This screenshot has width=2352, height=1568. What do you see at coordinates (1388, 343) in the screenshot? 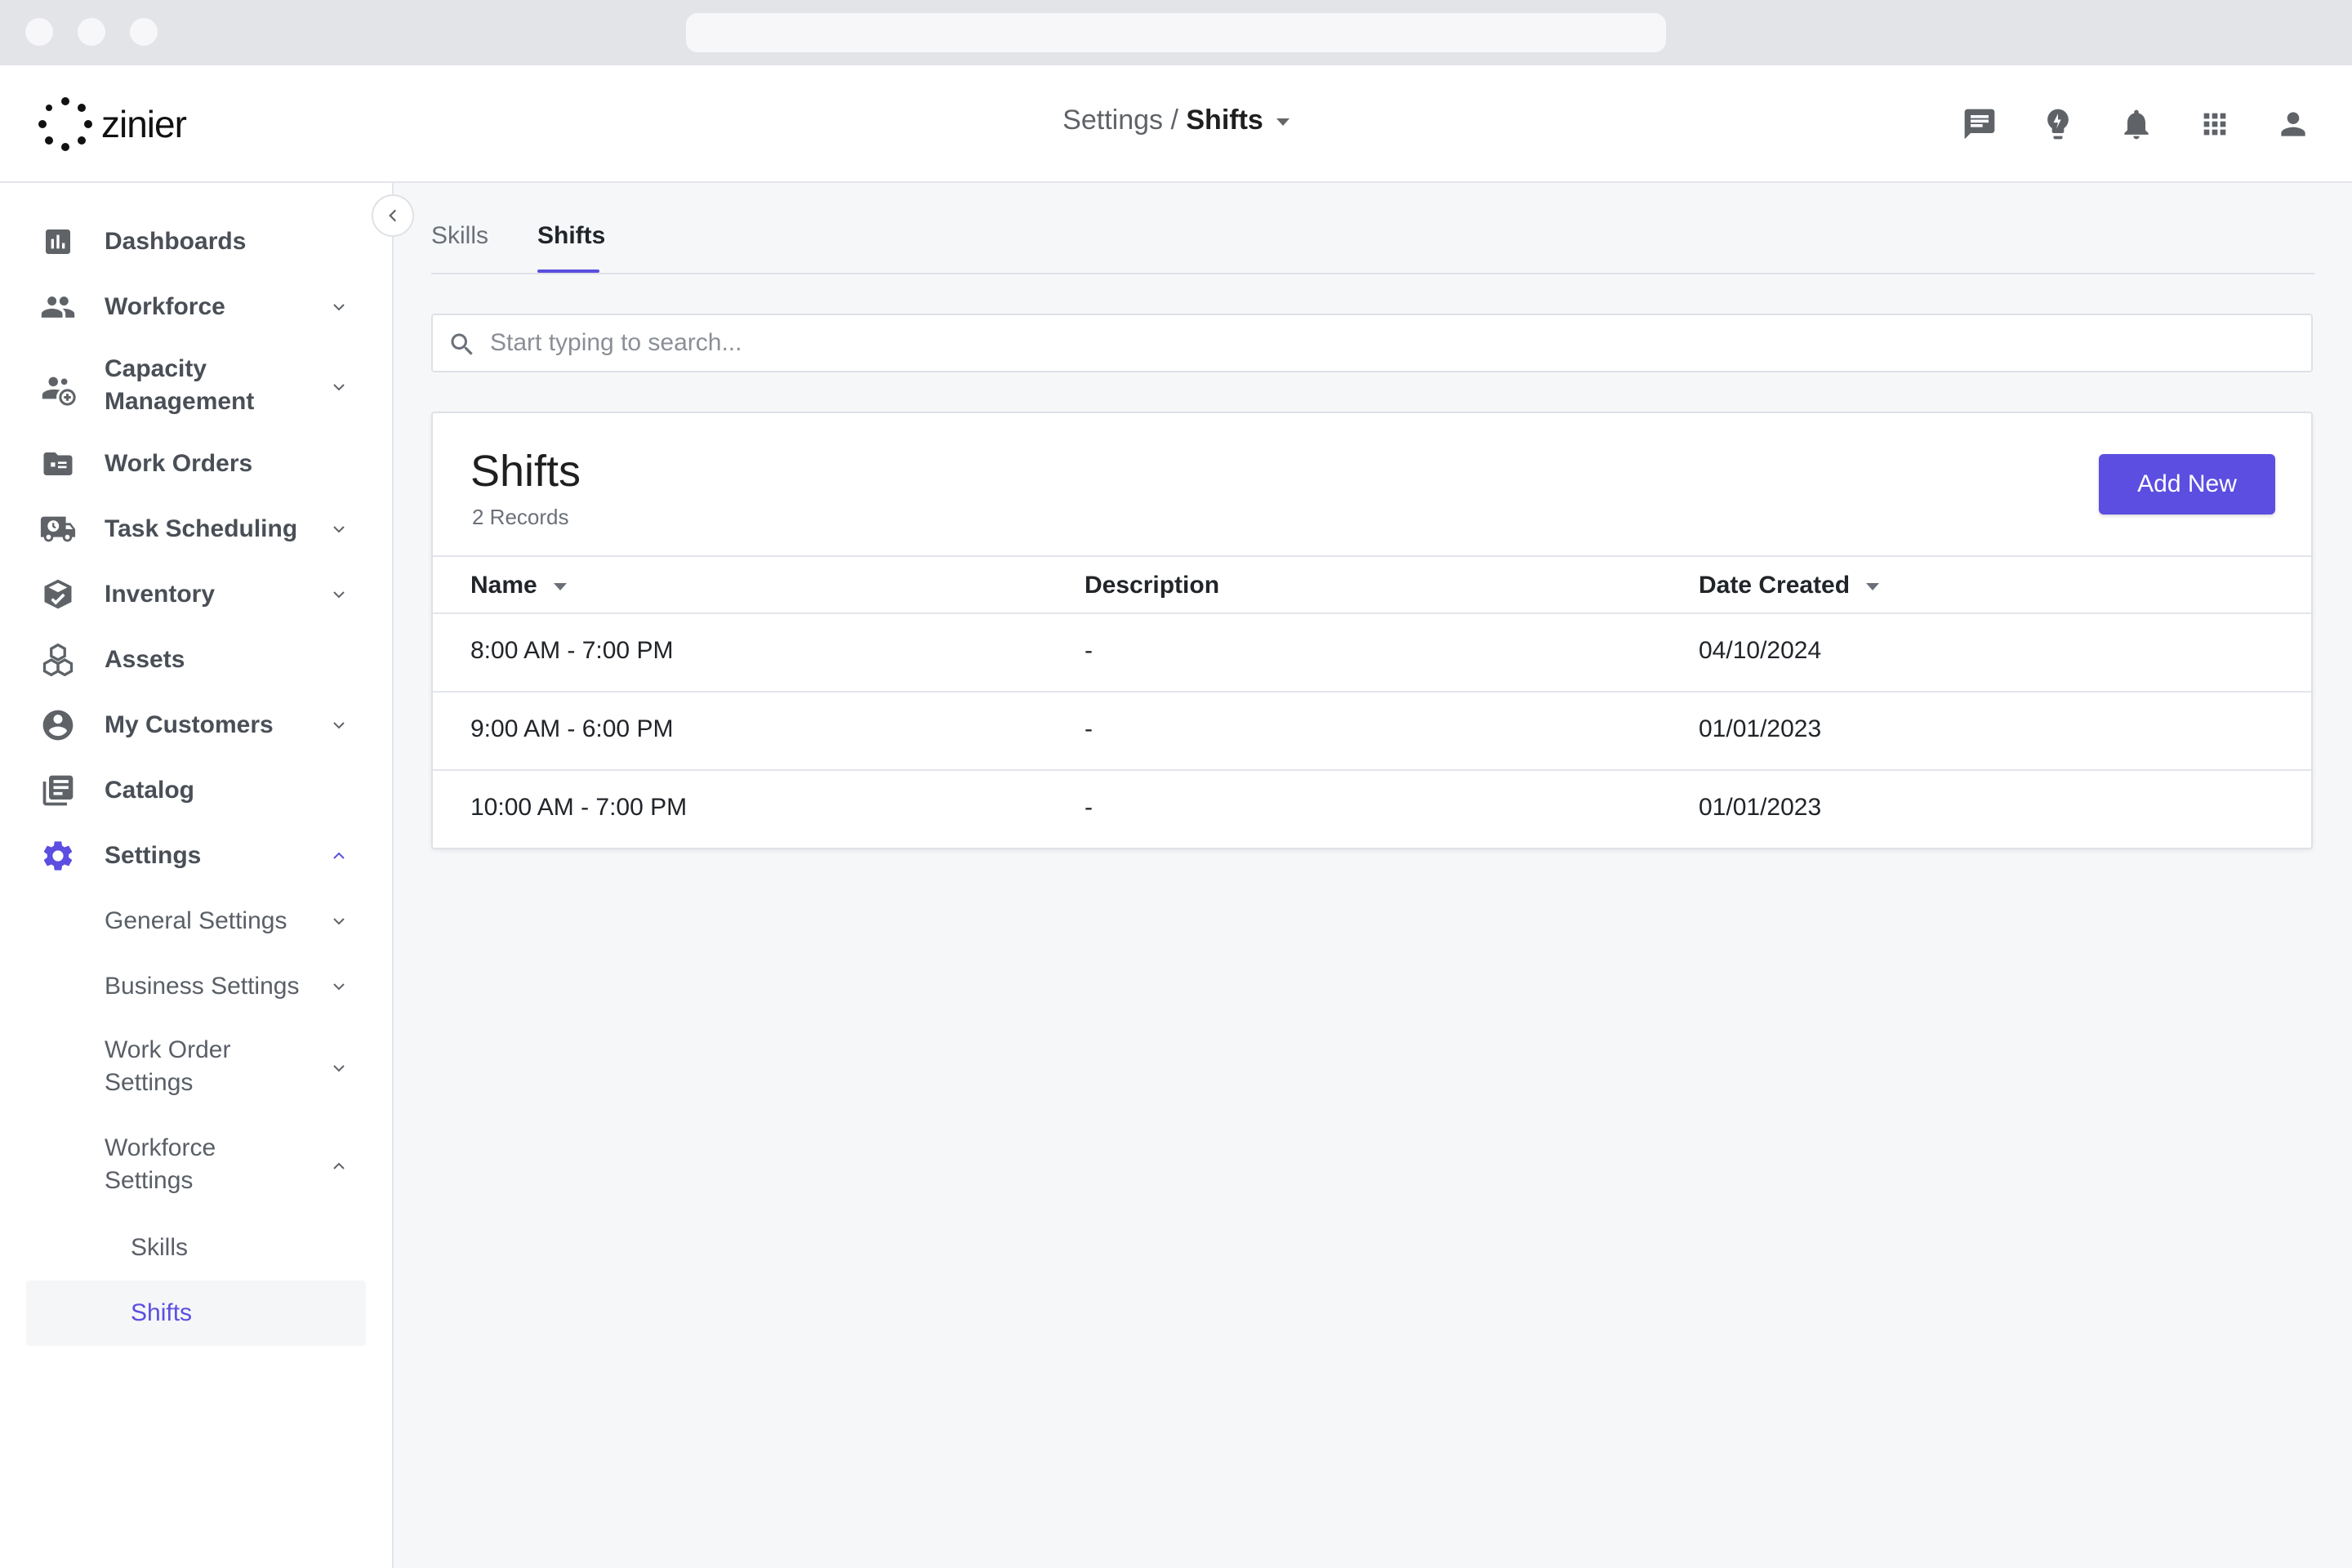
I see `search-input` at bounding box center [1388, 343].